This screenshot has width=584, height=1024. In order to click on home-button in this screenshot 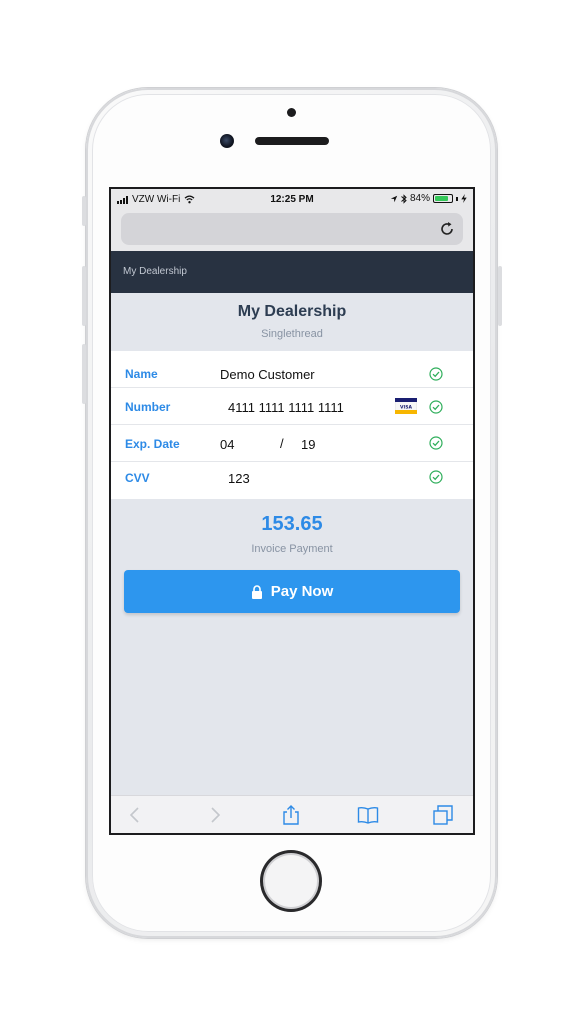, I will do `click(291, 881)`.